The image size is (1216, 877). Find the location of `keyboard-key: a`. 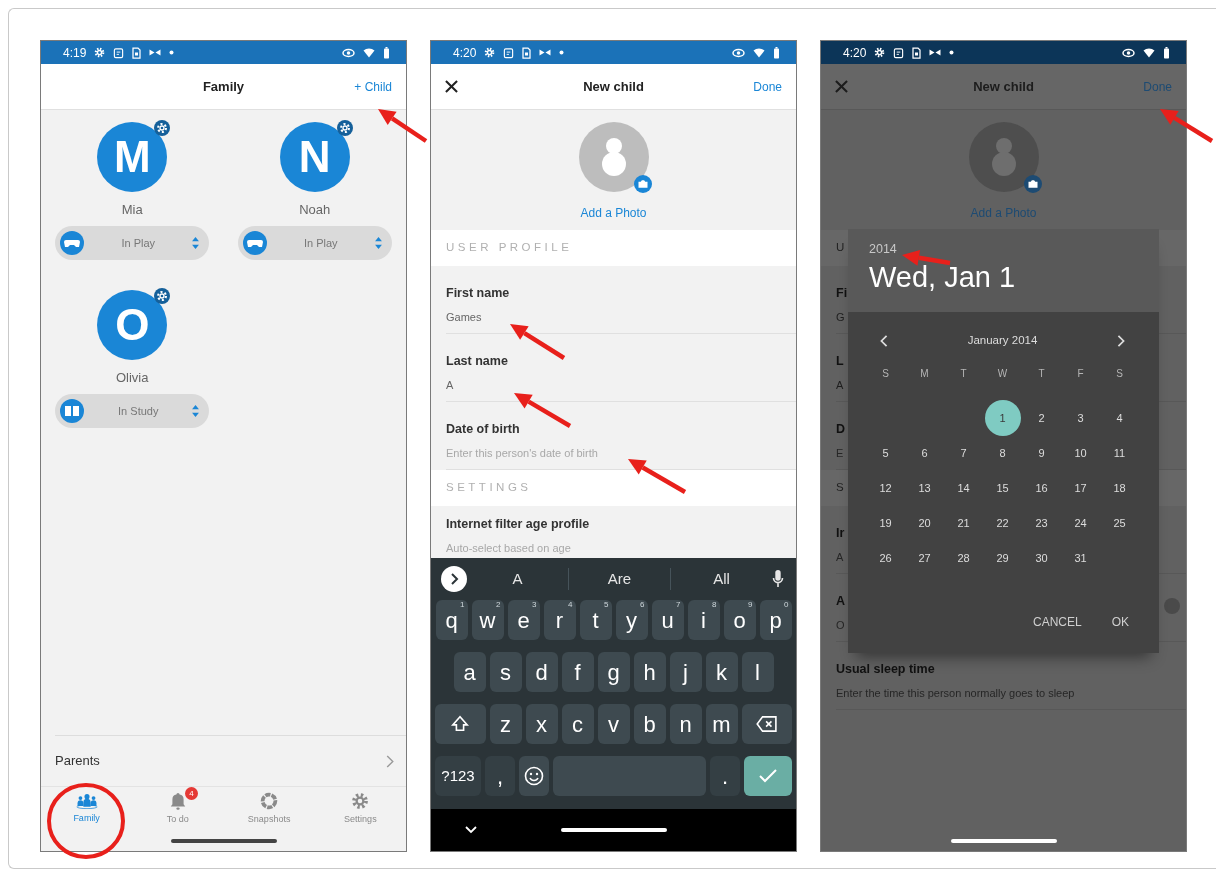

keyboard-key: a is located at coordinates (469, 672).